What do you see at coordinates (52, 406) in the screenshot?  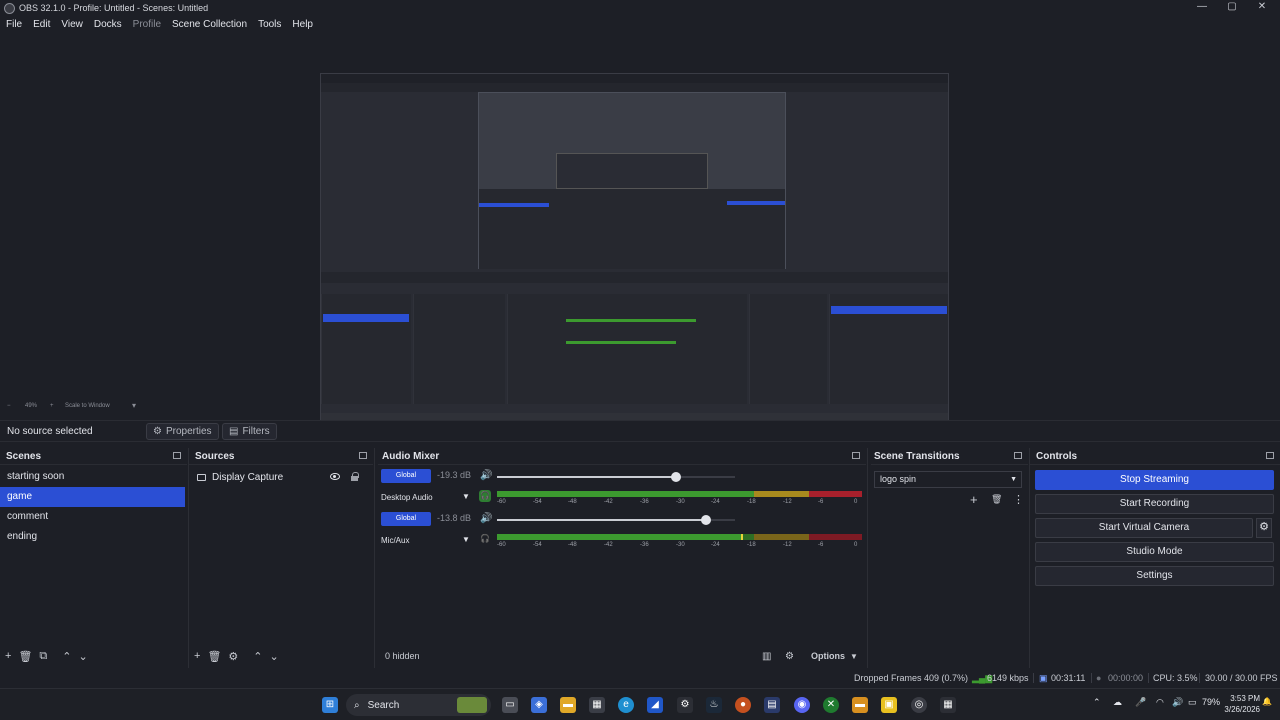 I see `zoom-in-button: +` at bounding box center [52, 406].